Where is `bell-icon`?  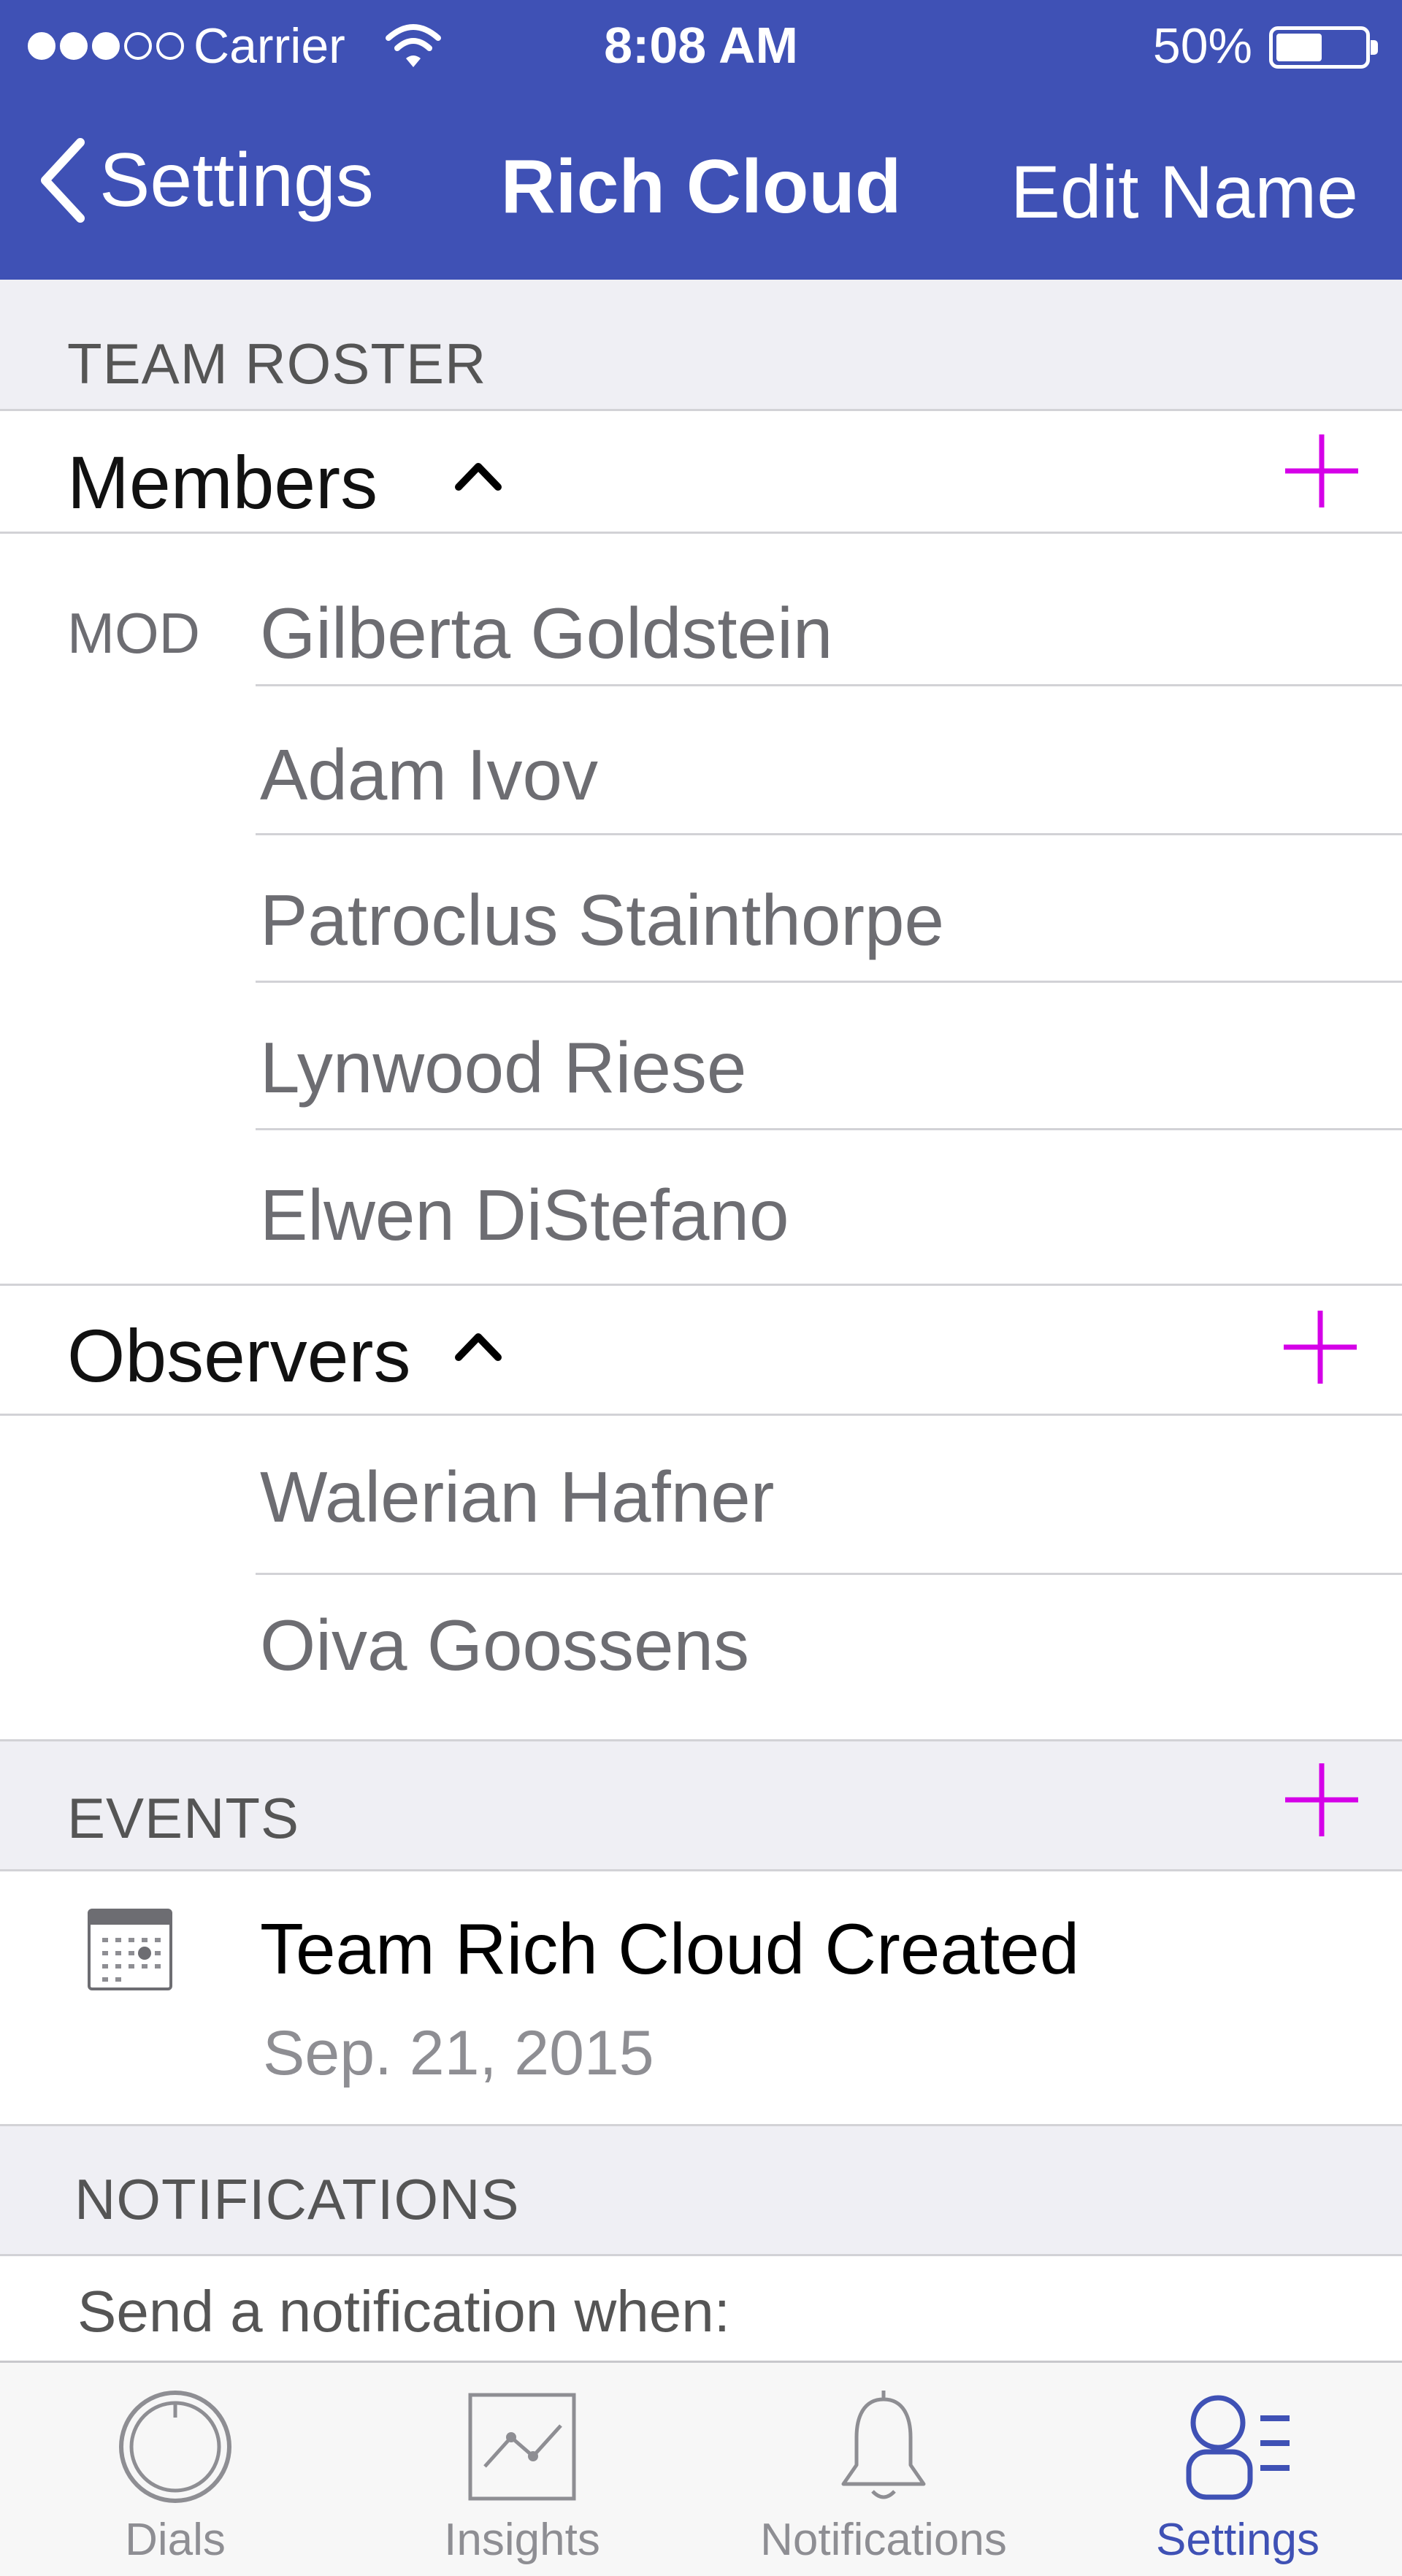
bell-icon is located at coordinates (884, 2445).